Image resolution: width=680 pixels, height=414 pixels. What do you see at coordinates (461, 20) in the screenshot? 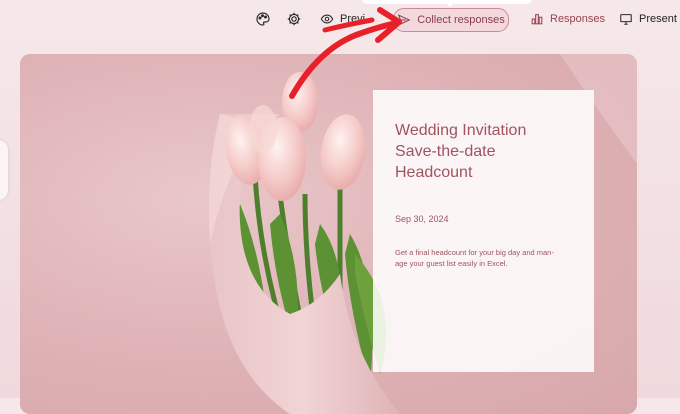
I see `collect-responses-label: Collect responses` at bounding box center [461, 20].